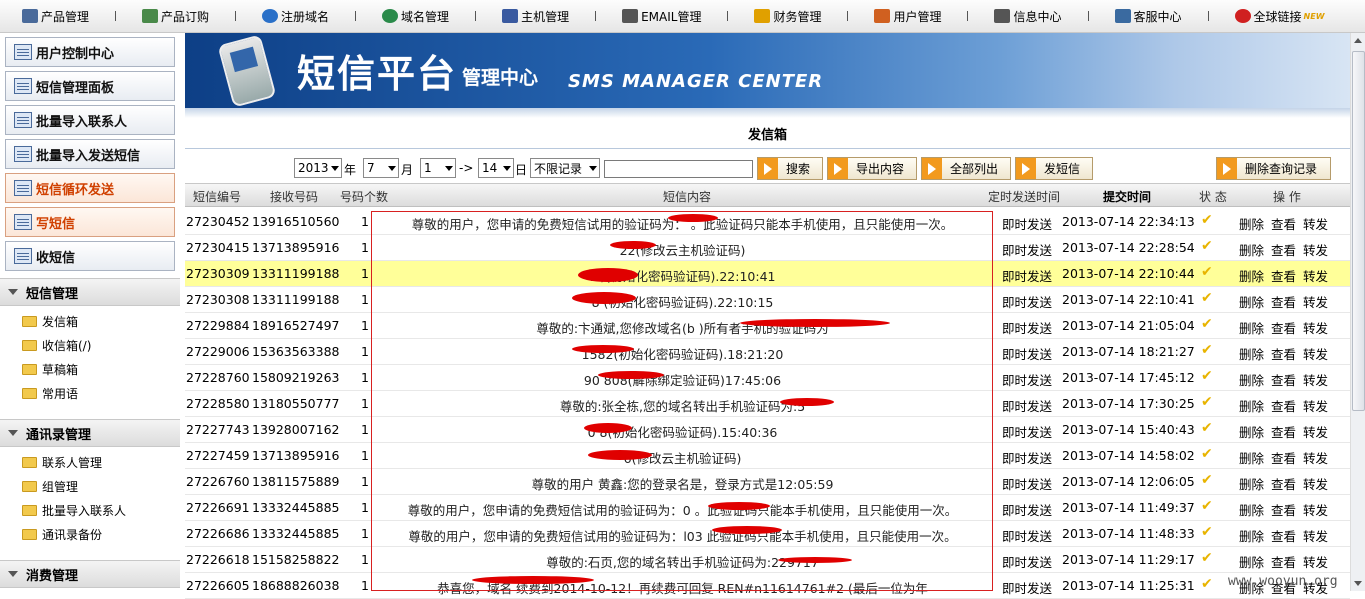 This screenshot has width=1365, height=599. I want to click on sidebar-item-phrases: 常用语, so click(50, 393).